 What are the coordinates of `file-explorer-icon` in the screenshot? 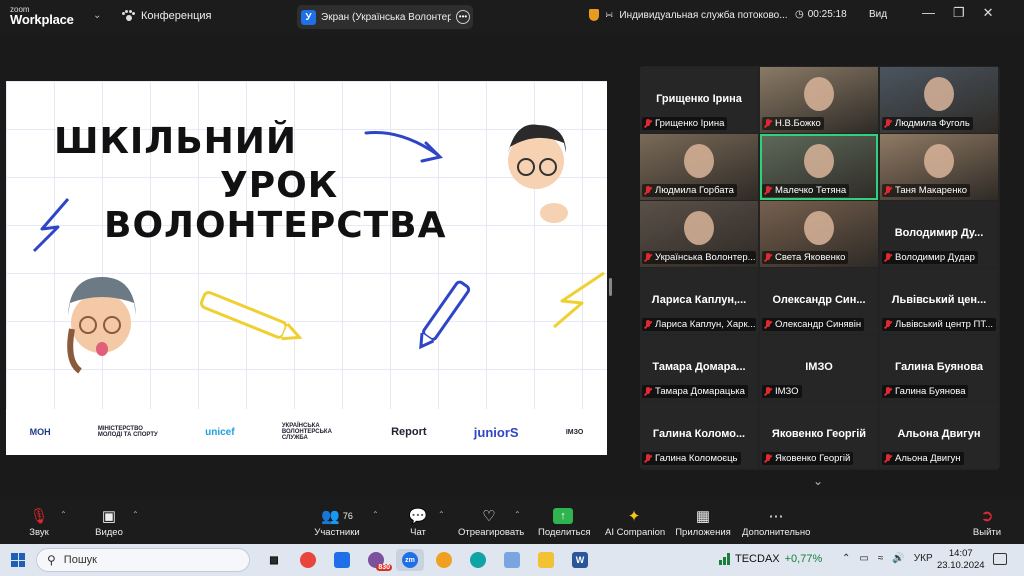 It's located at (546, 560).